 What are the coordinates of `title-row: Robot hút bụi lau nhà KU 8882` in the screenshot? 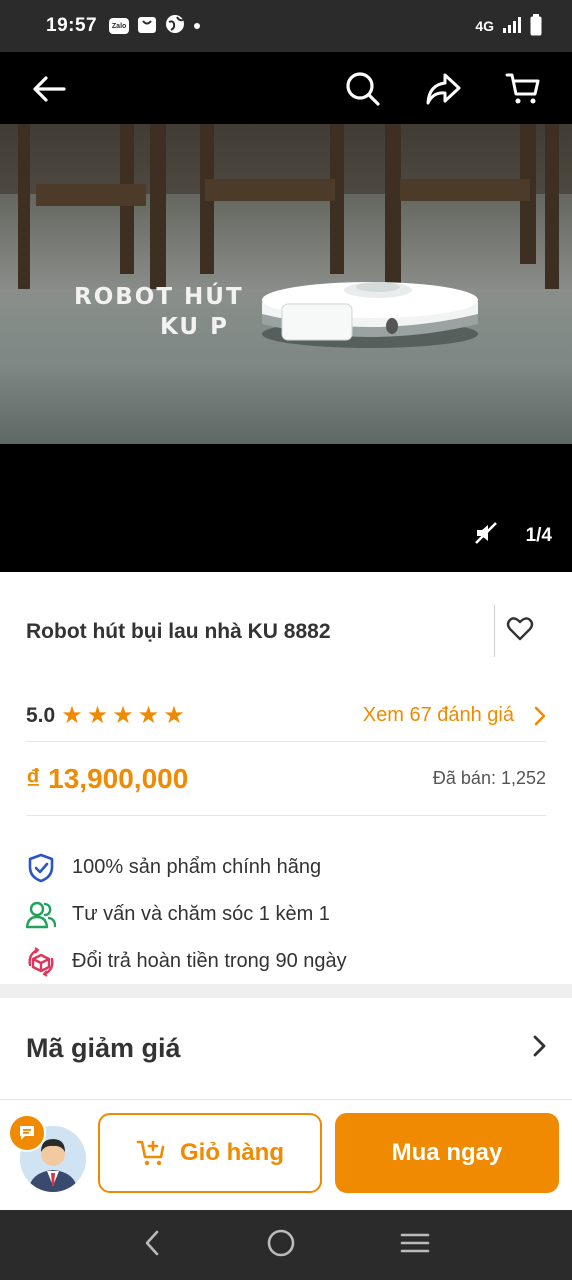 It's located at (286, 632).